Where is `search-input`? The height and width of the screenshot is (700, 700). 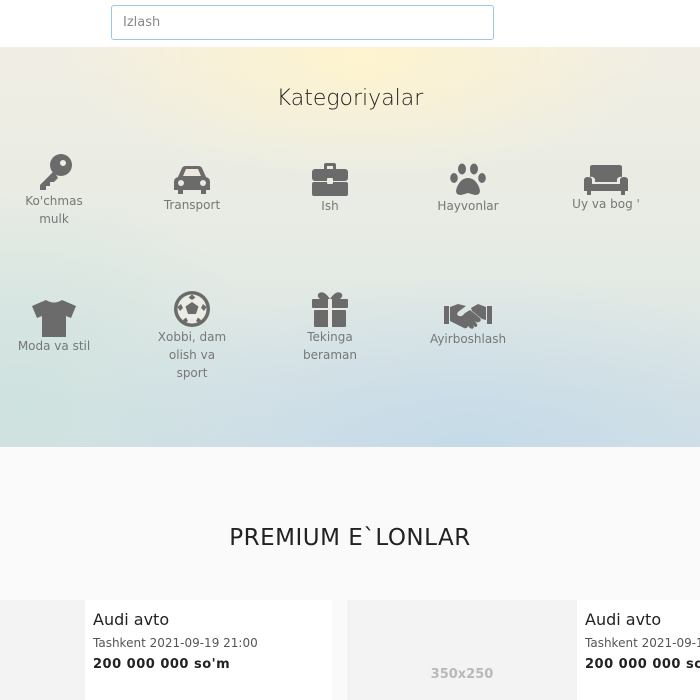 search-input is located at coordinates (302, 22).